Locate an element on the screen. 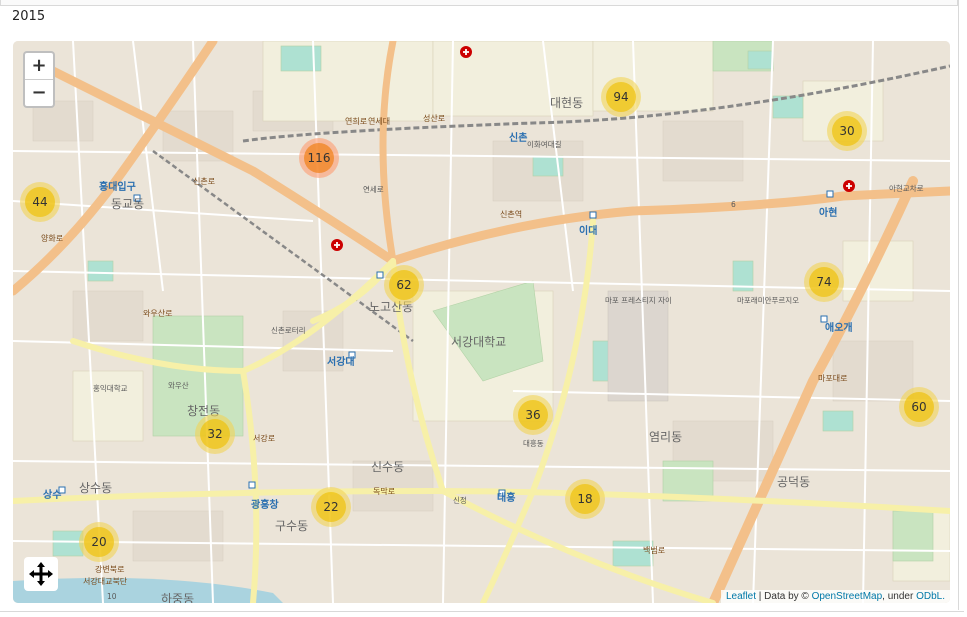 The image size is (967, 617). label-hongik-univ: 홍익대학교 is located at coordinates (110, 388).